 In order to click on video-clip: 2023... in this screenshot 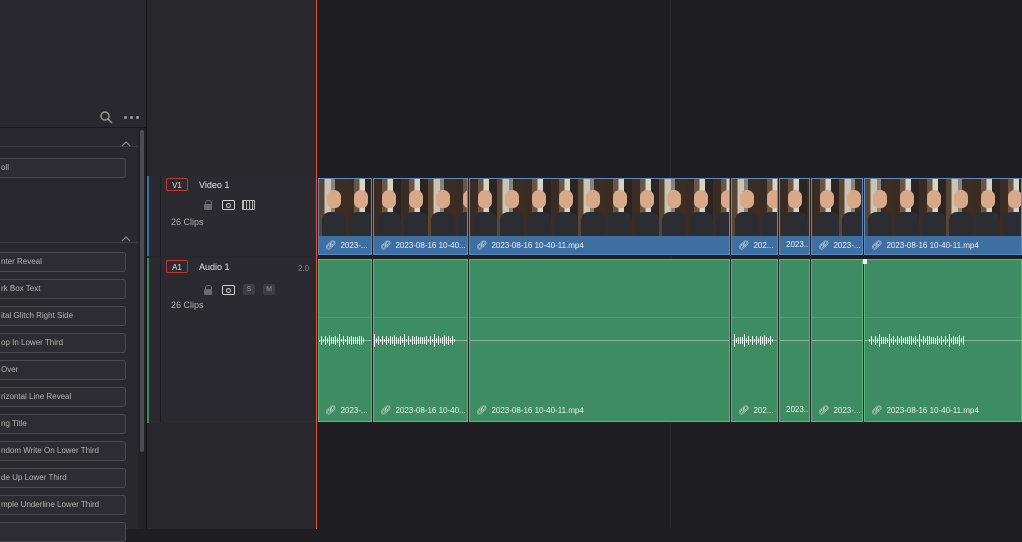, I will do `click(794, 216)`.